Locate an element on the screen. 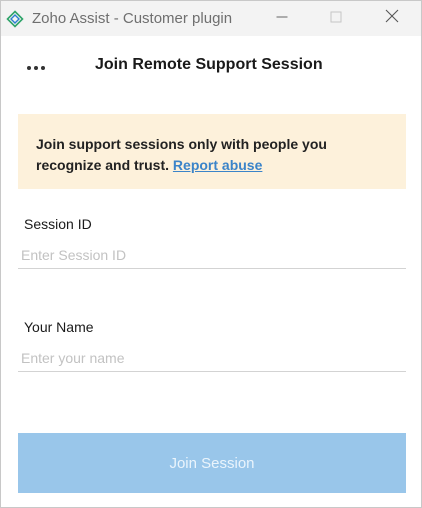 The height and width of the screenshot is (508, 422). session-id-label: Session ID is located at coordinates (58, 224).